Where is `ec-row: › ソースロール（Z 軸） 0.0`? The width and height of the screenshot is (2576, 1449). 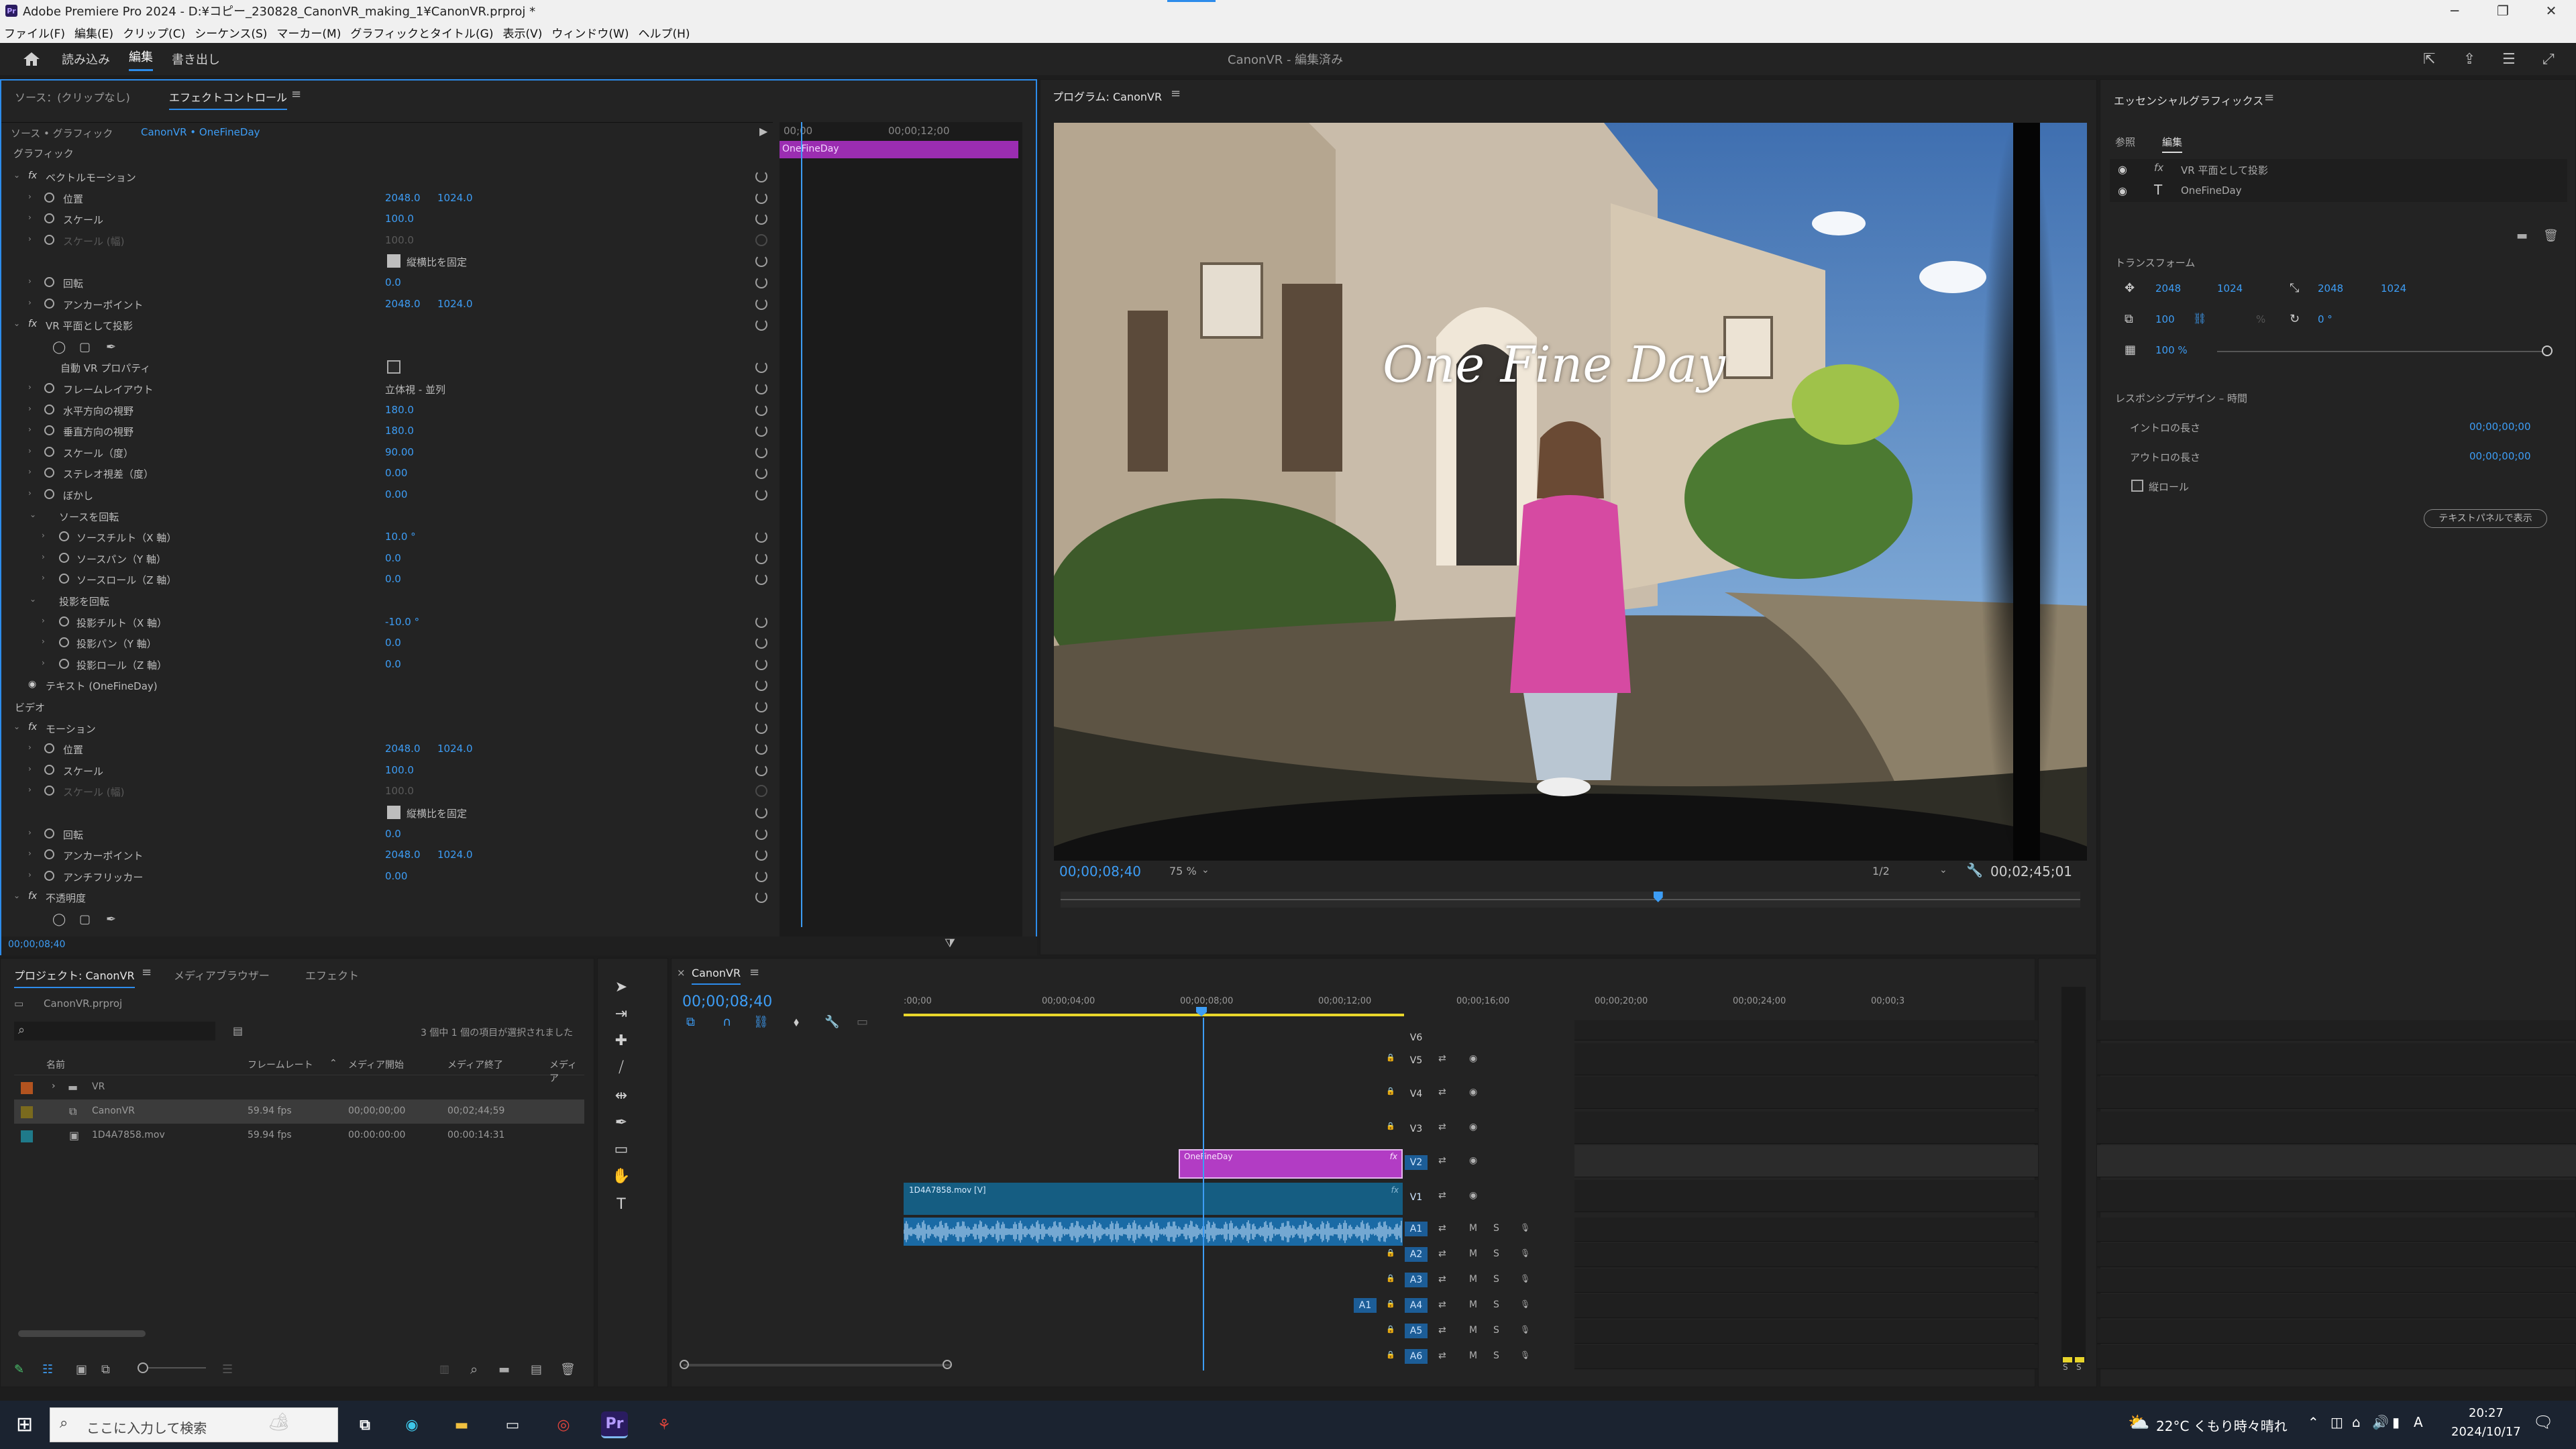 ec-row: › ソースロール（Z 軸） 0.0 is located at coordinates (389, 579).